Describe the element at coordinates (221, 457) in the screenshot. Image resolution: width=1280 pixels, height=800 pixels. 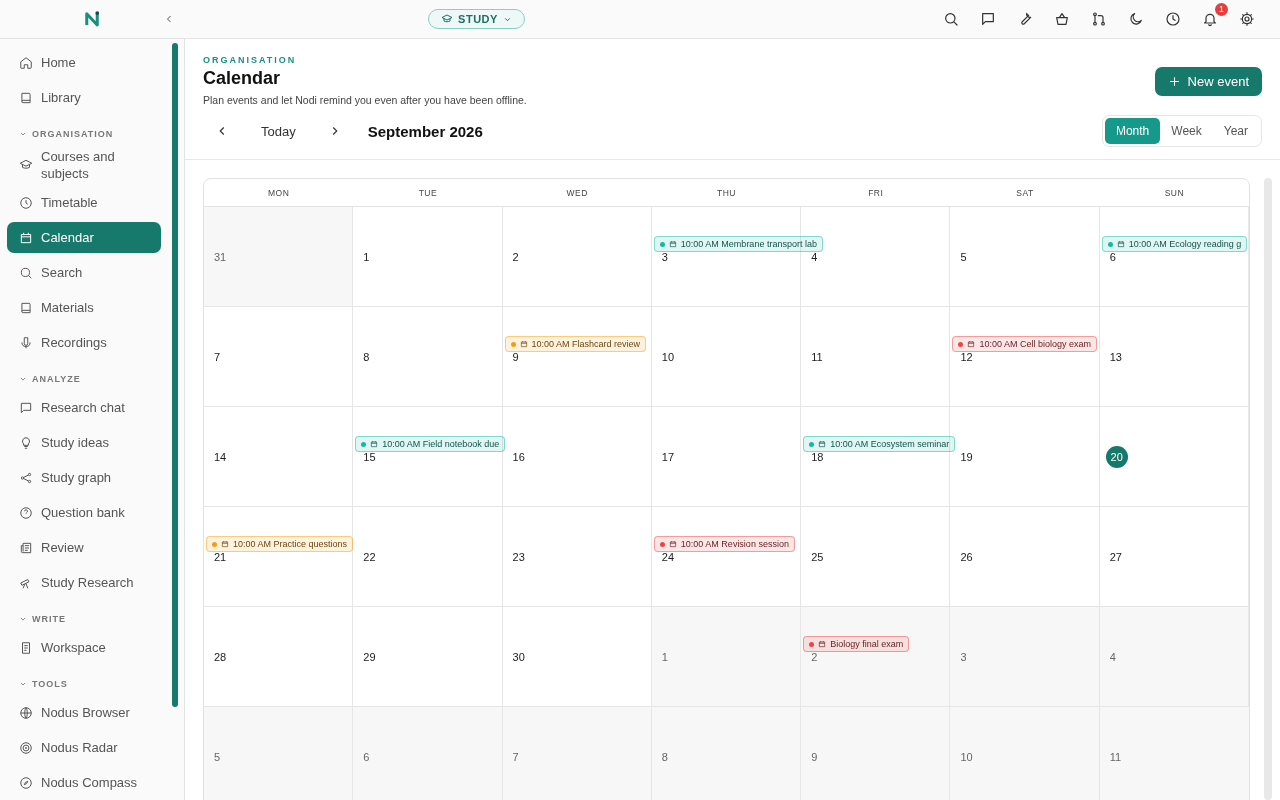
I see `day-number: 14` at that location.